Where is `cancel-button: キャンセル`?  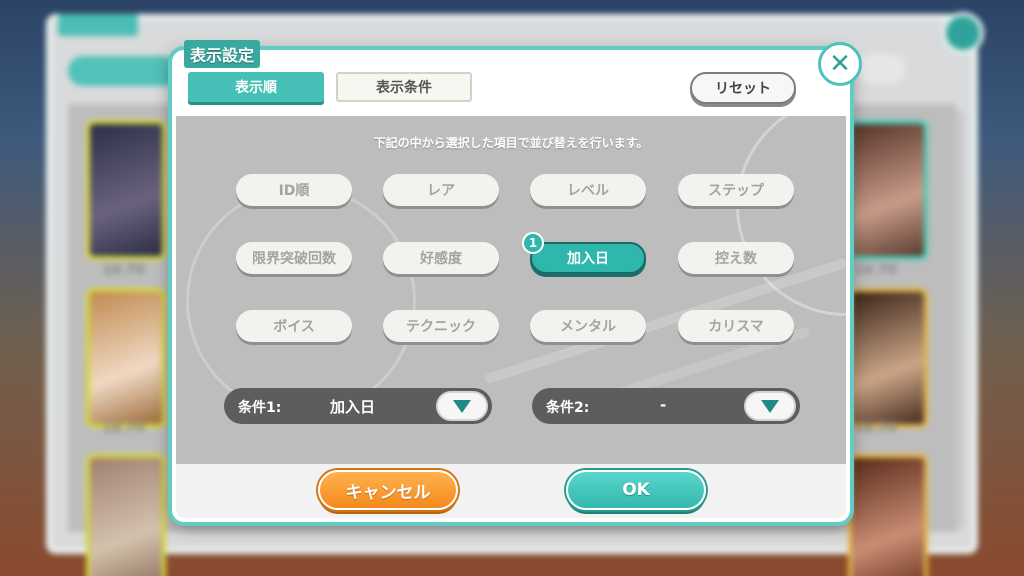 cancel-button: キャンセル is located at coordinates (388, 490).